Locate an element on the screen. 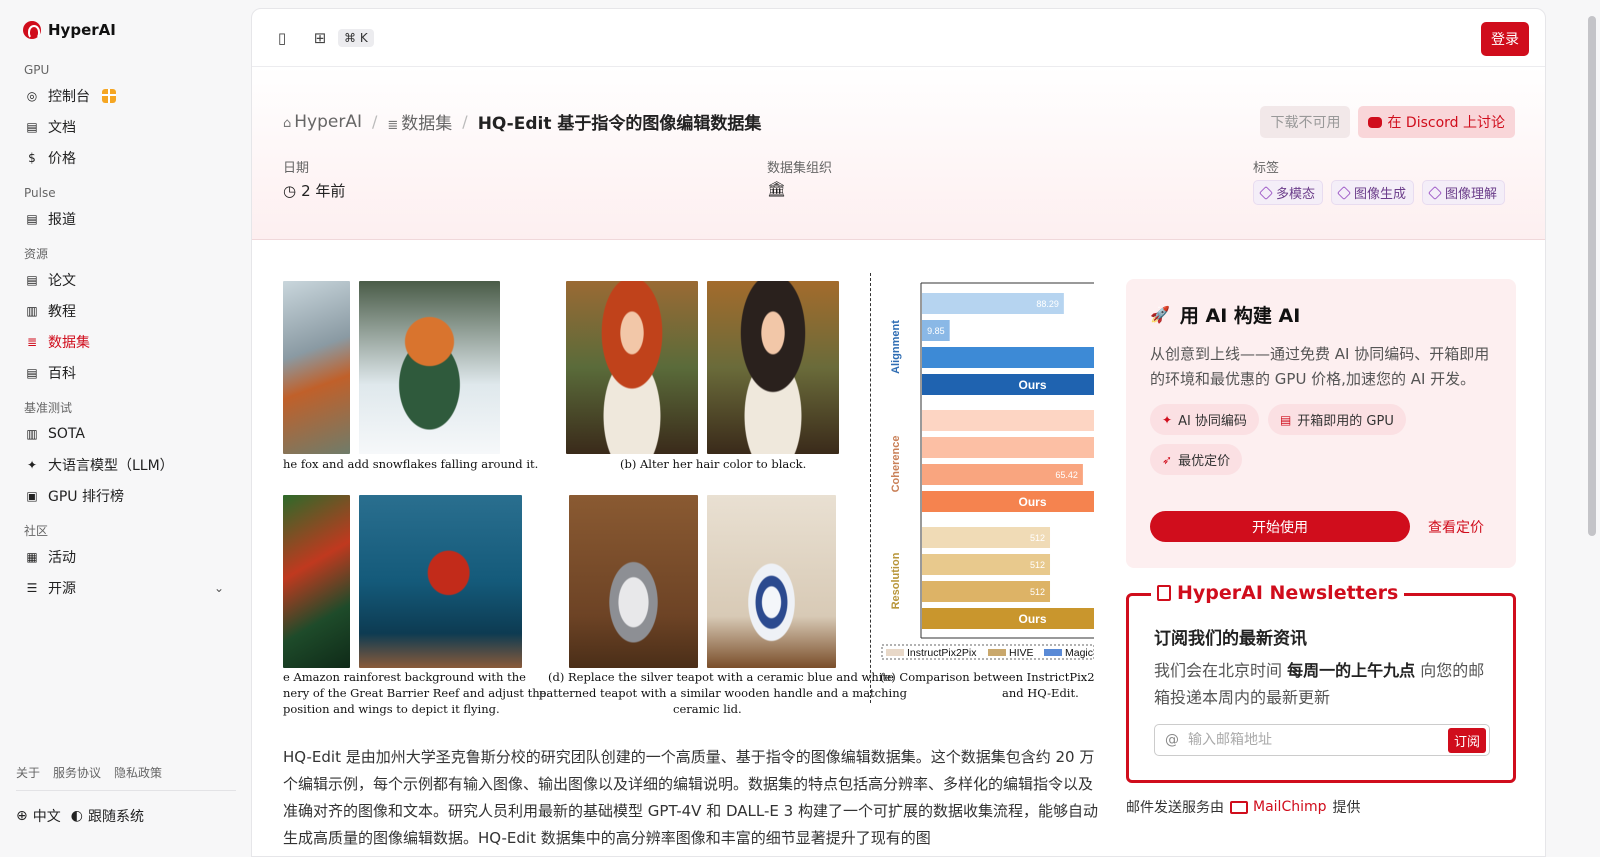 The height and width of the screenshot is (857, 1600). search-shortcut: ⌘ K is located at coordinates (356, 37).